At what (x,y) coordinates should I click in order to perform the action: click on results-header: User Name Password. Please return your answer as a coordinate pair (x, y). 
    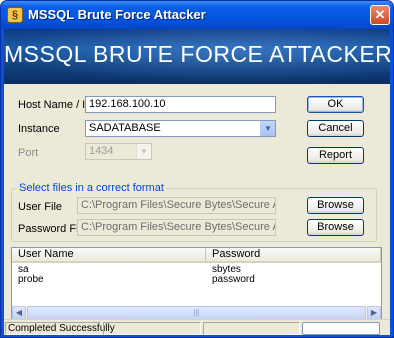
    Looking at the image, I should click on (196, 255).